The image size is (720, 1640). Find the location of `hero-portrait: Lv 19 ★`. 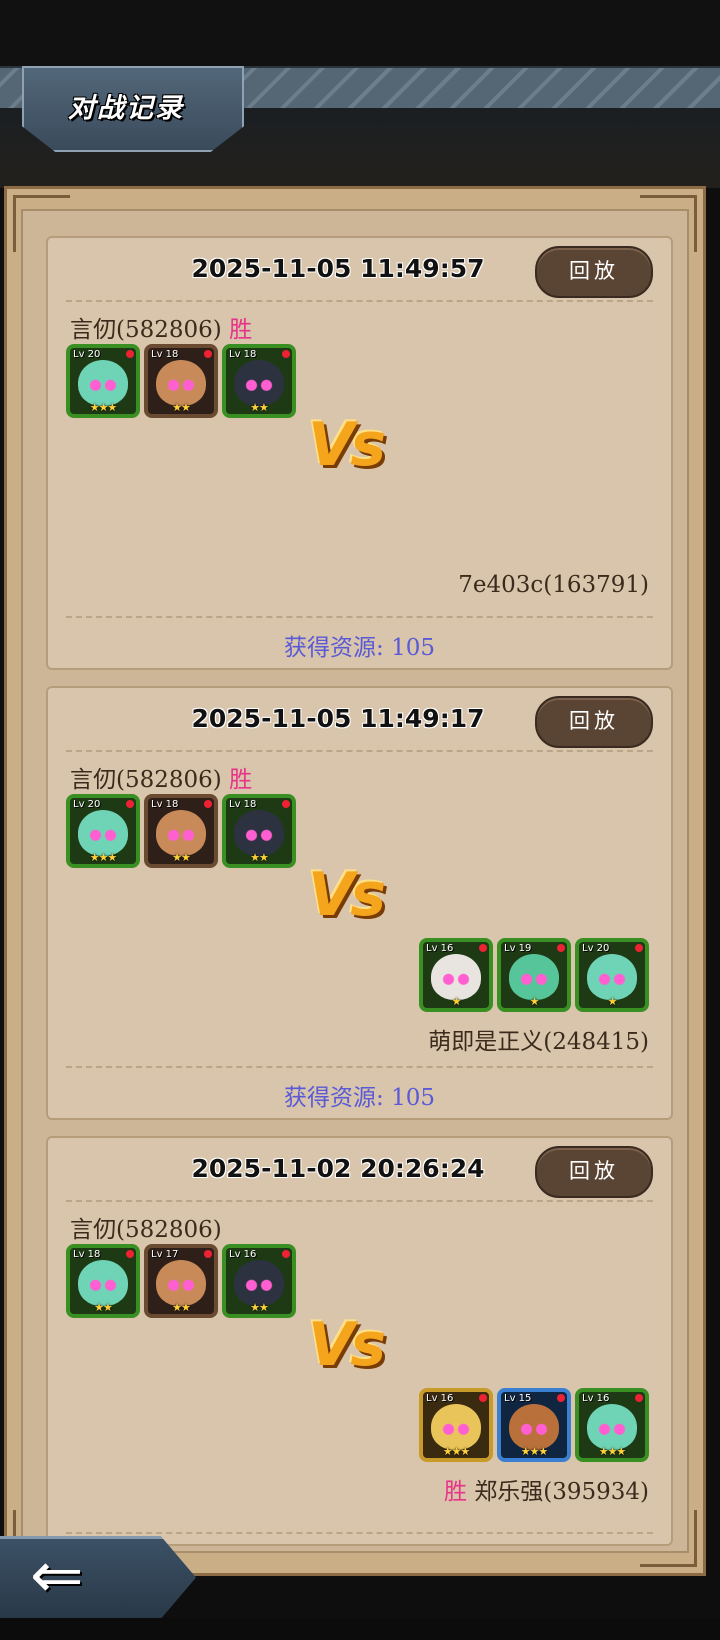

hero-portrait: Lv 19 ★ is located at coordinates (534, 975).